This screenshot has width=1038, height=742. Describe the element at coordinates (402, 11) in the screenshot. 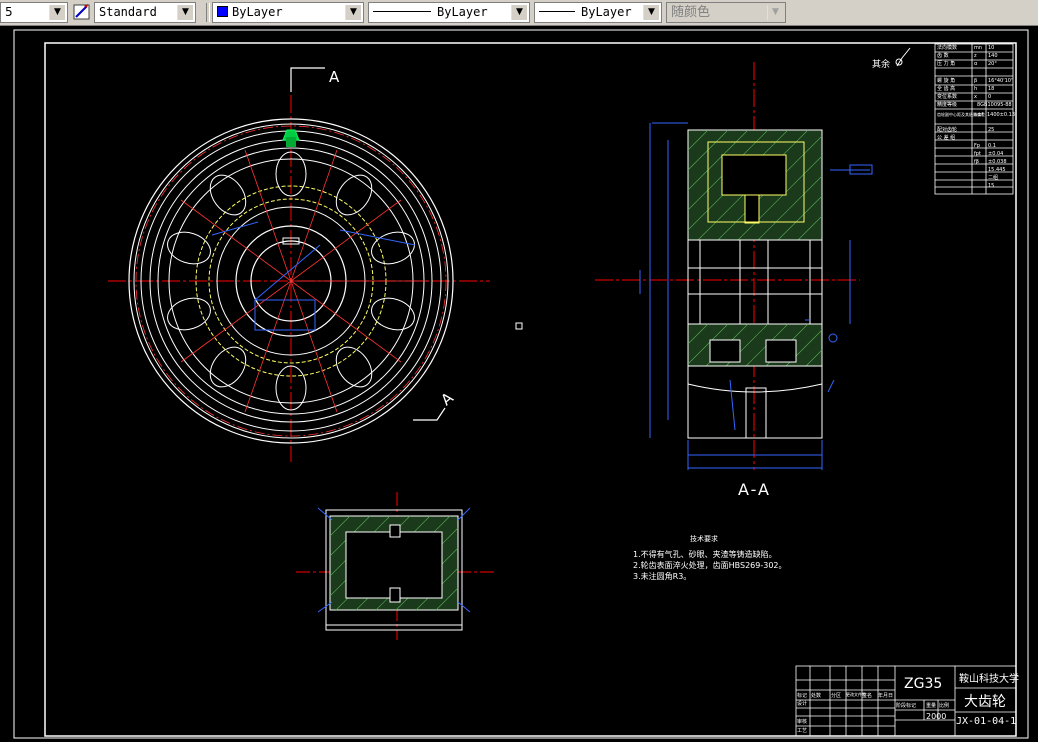

I see `linetype-sample-icon` at that location.